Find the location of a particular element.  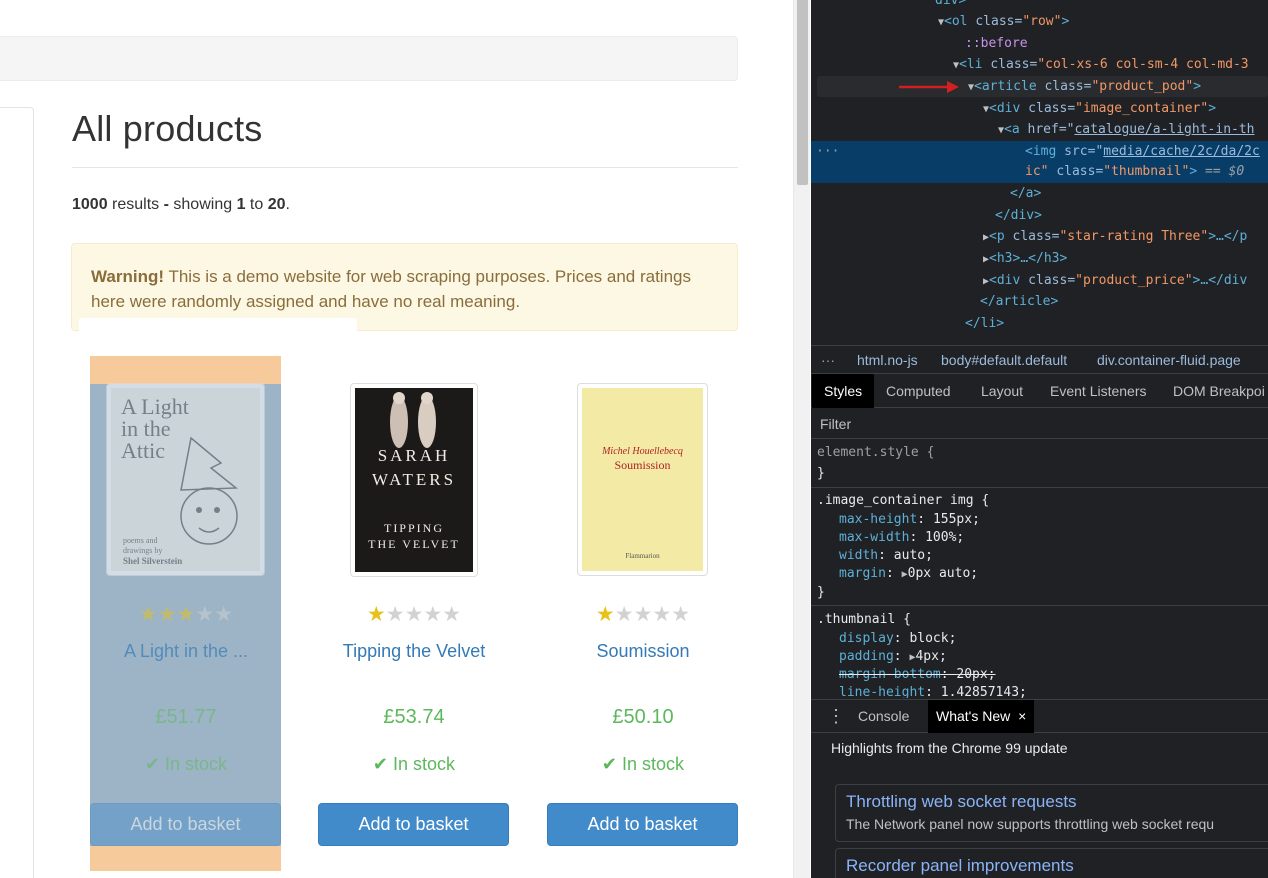

dom-node: </article> is located at coordinates (1019, 301).